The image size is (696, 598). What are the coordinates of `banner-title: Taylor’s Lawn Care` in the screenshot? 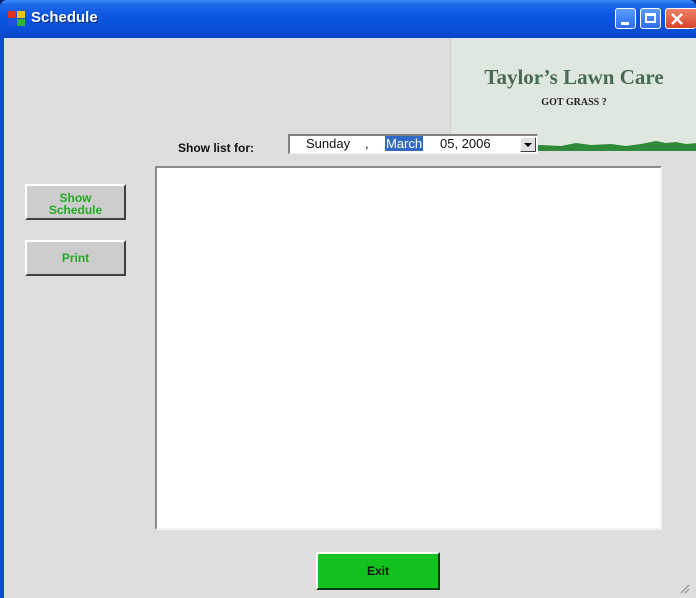 It's located at (574, 77).